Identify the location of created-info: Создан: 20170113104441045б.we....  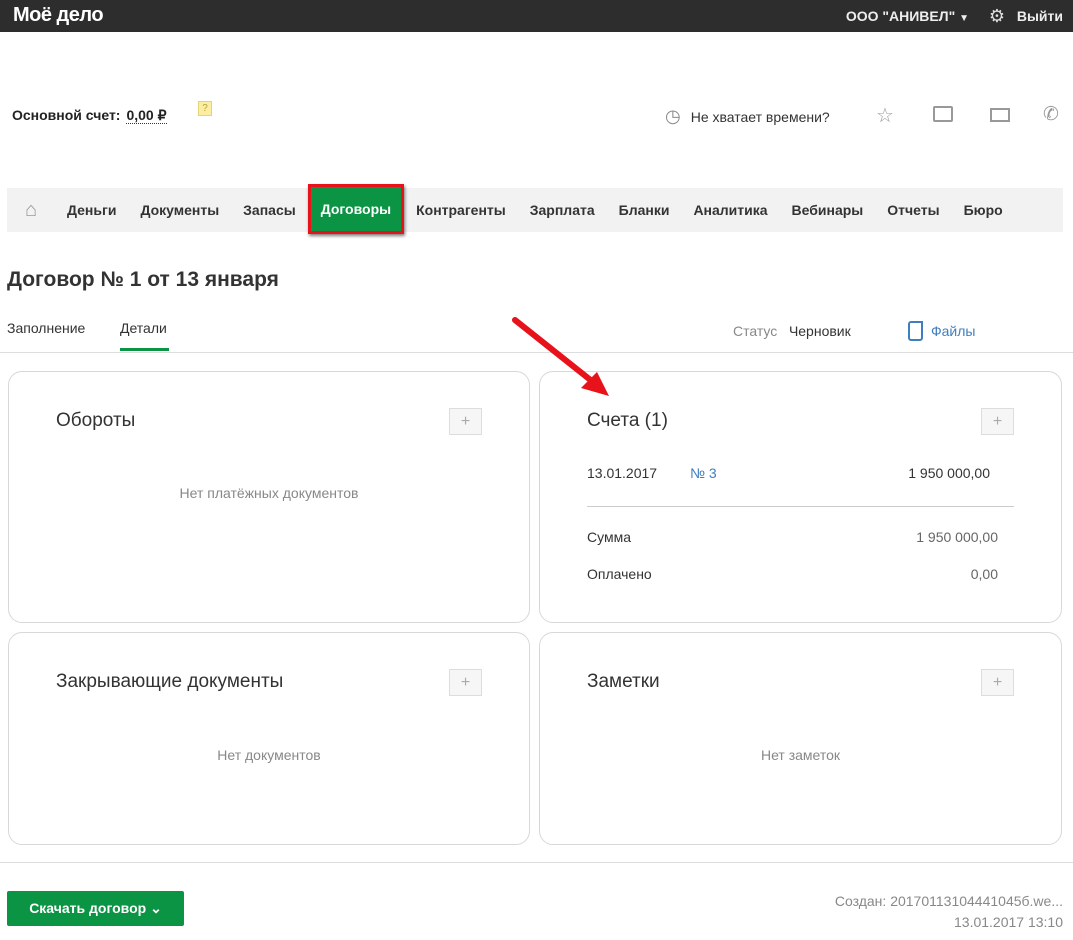
(948, 901).